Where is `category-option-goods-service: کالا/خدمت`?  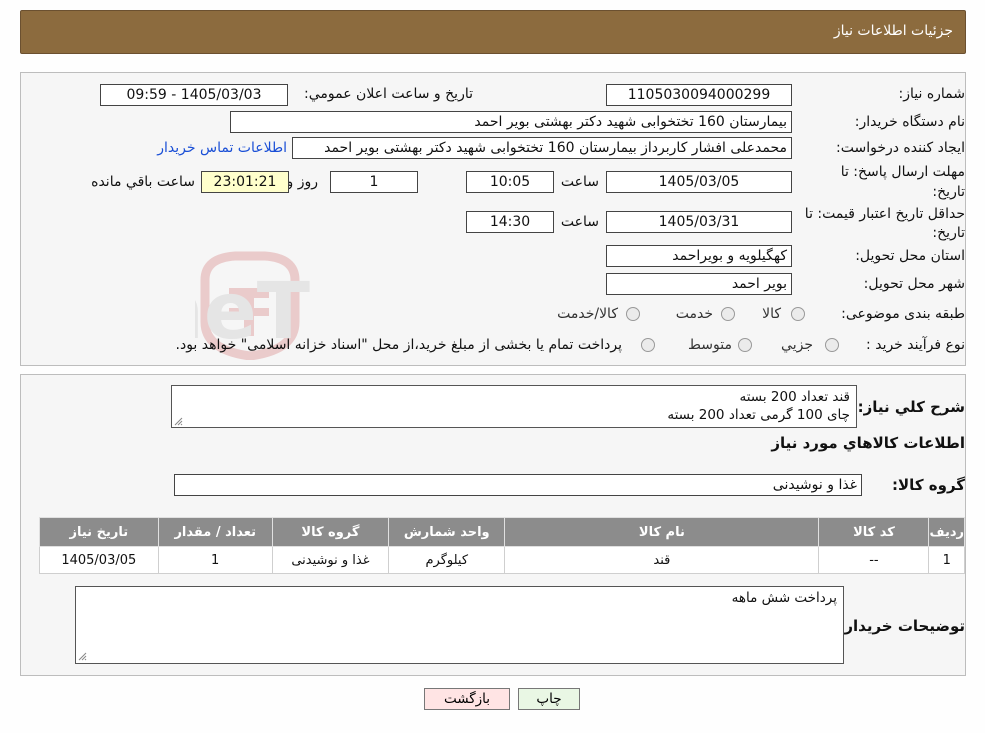 category-option-goods-service: کالا/خدمت is located at coordinates (587, 314).